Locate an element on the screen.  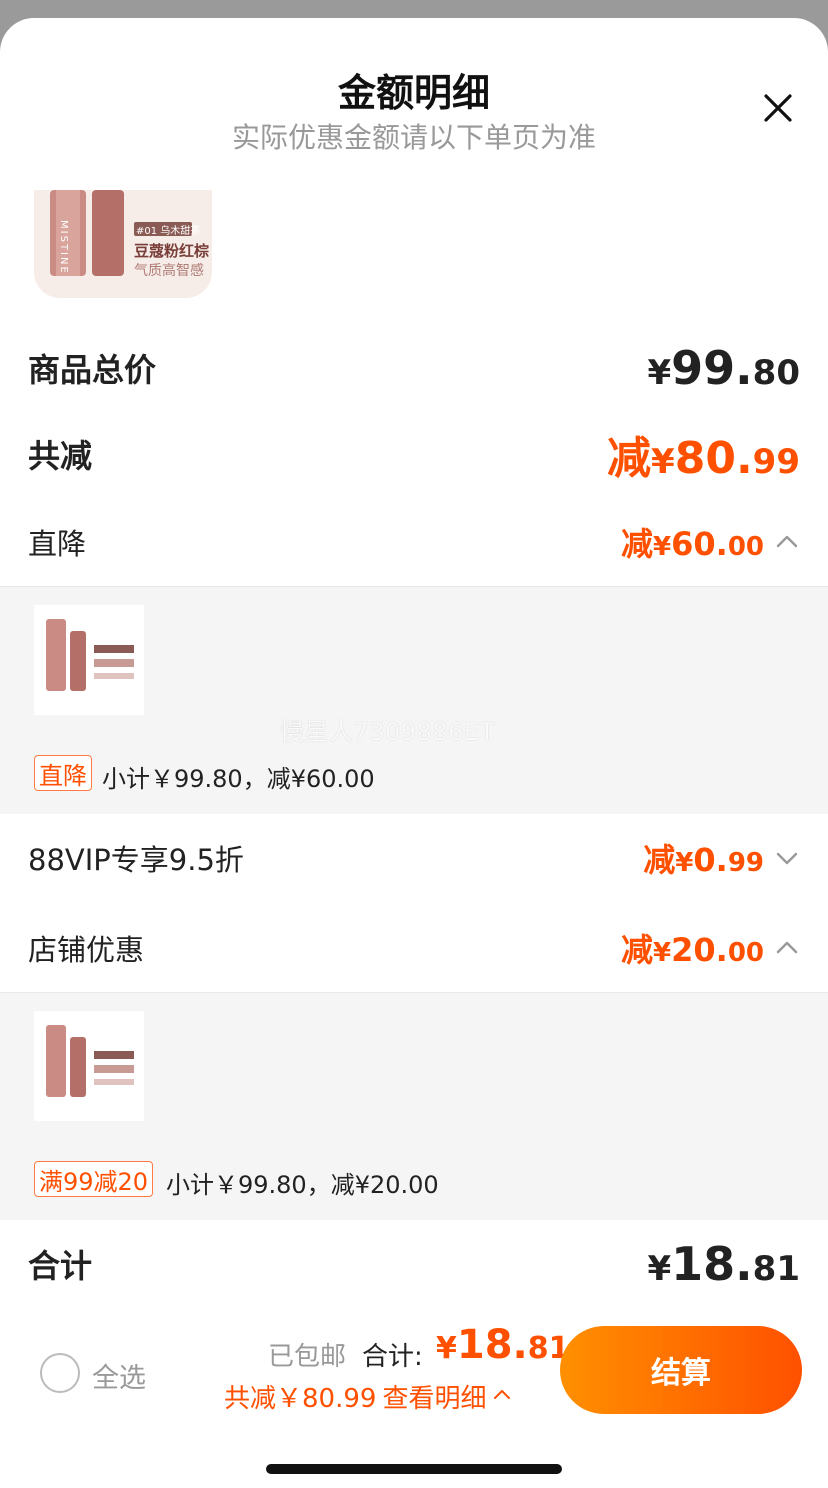
store-discount-subtotal: 小计￥99.80，减¥20.00 is located at coordinates (302, 1185).